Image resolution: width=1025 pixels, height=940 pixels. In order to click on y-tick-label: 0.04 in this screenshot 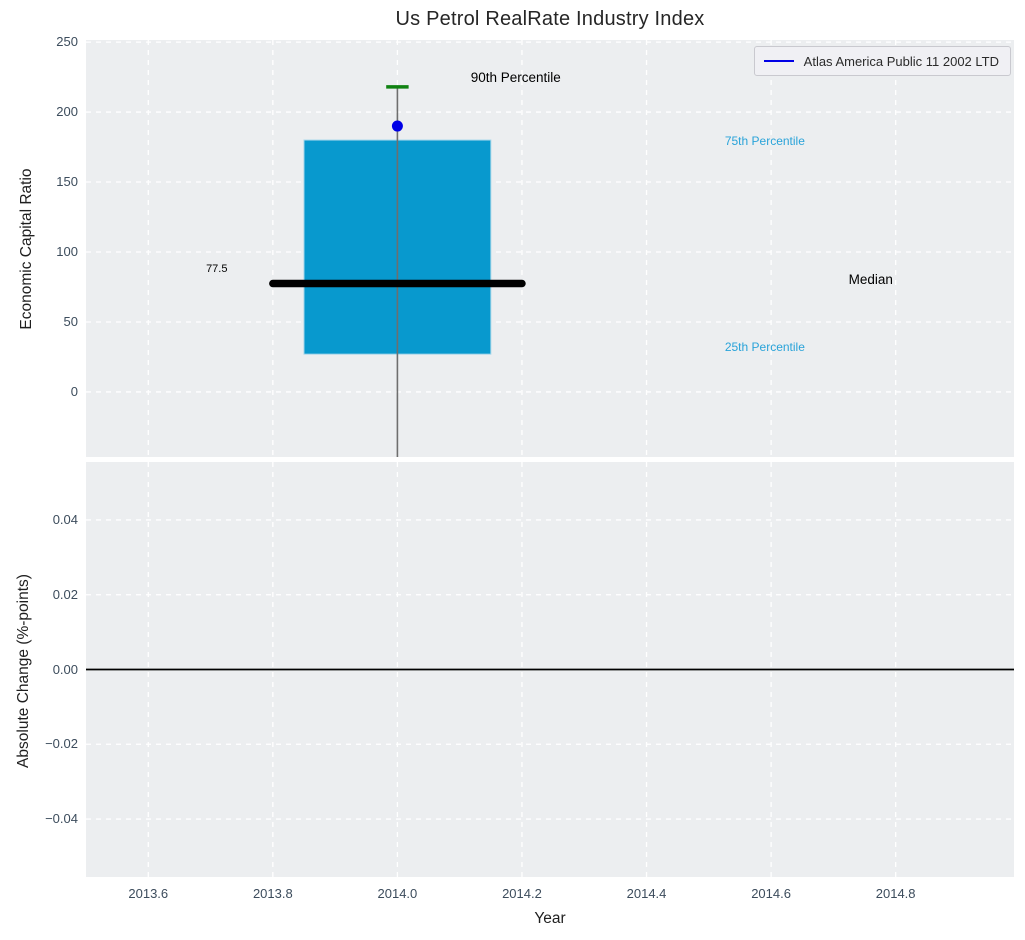, I will do `click(65, 519)`.